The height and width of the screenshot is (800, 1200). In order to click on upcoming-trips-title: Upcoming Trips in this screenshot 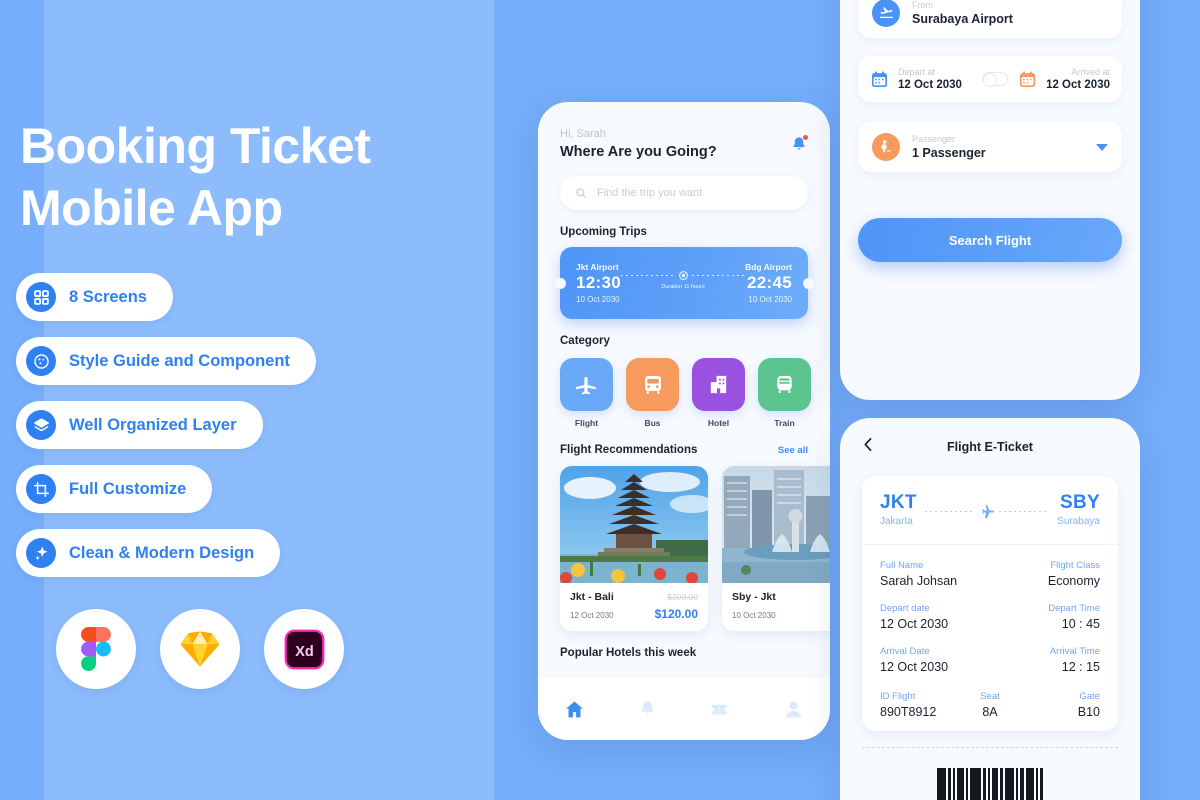, I will do `click(603, 232)`.